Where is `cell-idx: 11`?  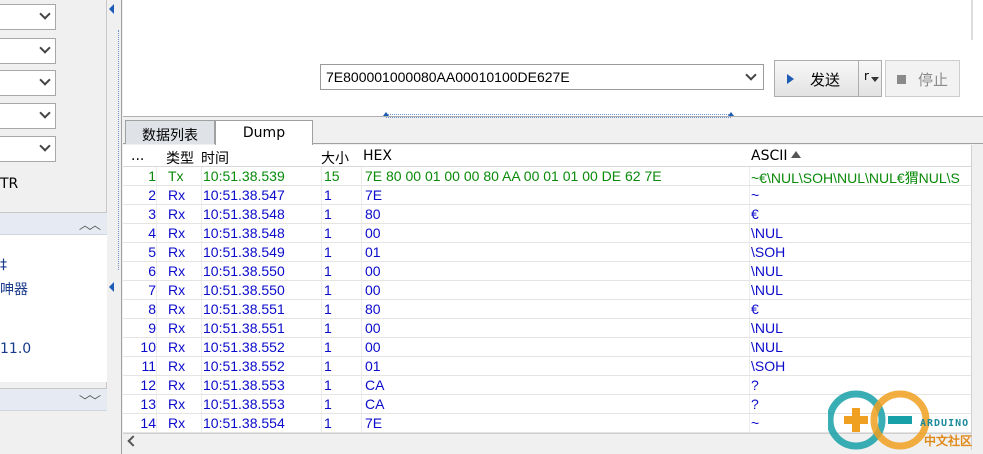 cell-idx: 11 is located at coordinates (148, 366).